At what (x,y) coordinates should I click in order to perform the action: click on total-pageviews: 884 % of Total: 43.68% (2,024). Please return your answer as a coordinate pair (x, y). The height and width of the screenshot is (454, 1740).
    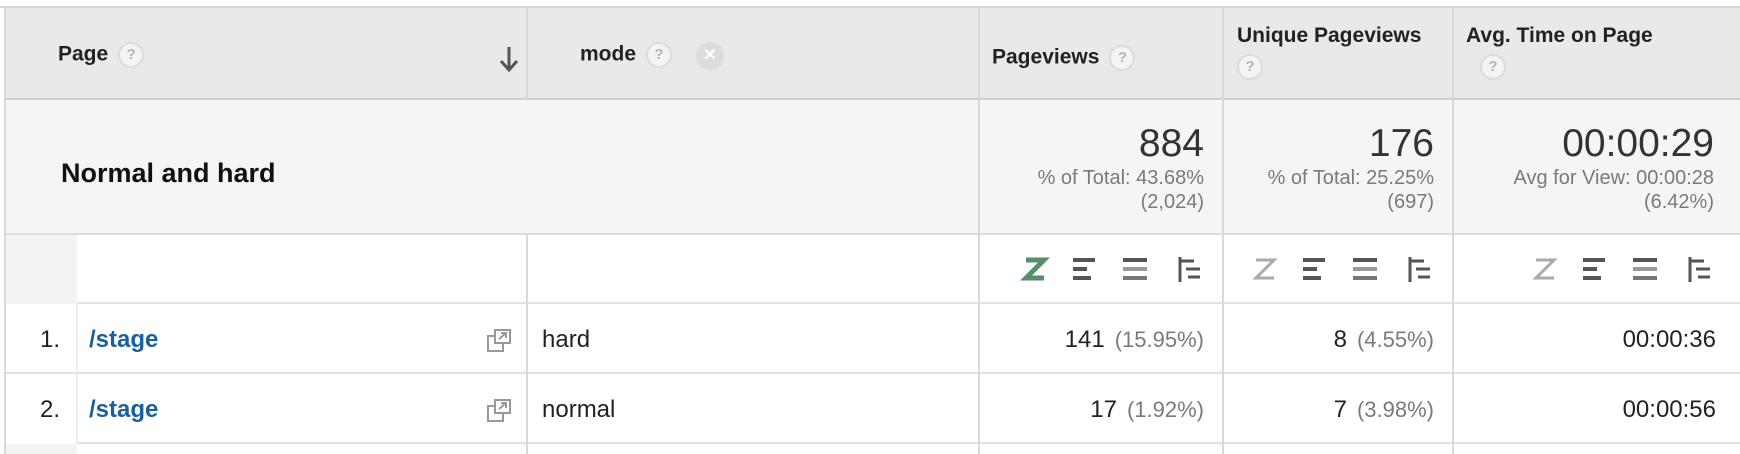
    Looking at the image, I should click on (1089, 168).